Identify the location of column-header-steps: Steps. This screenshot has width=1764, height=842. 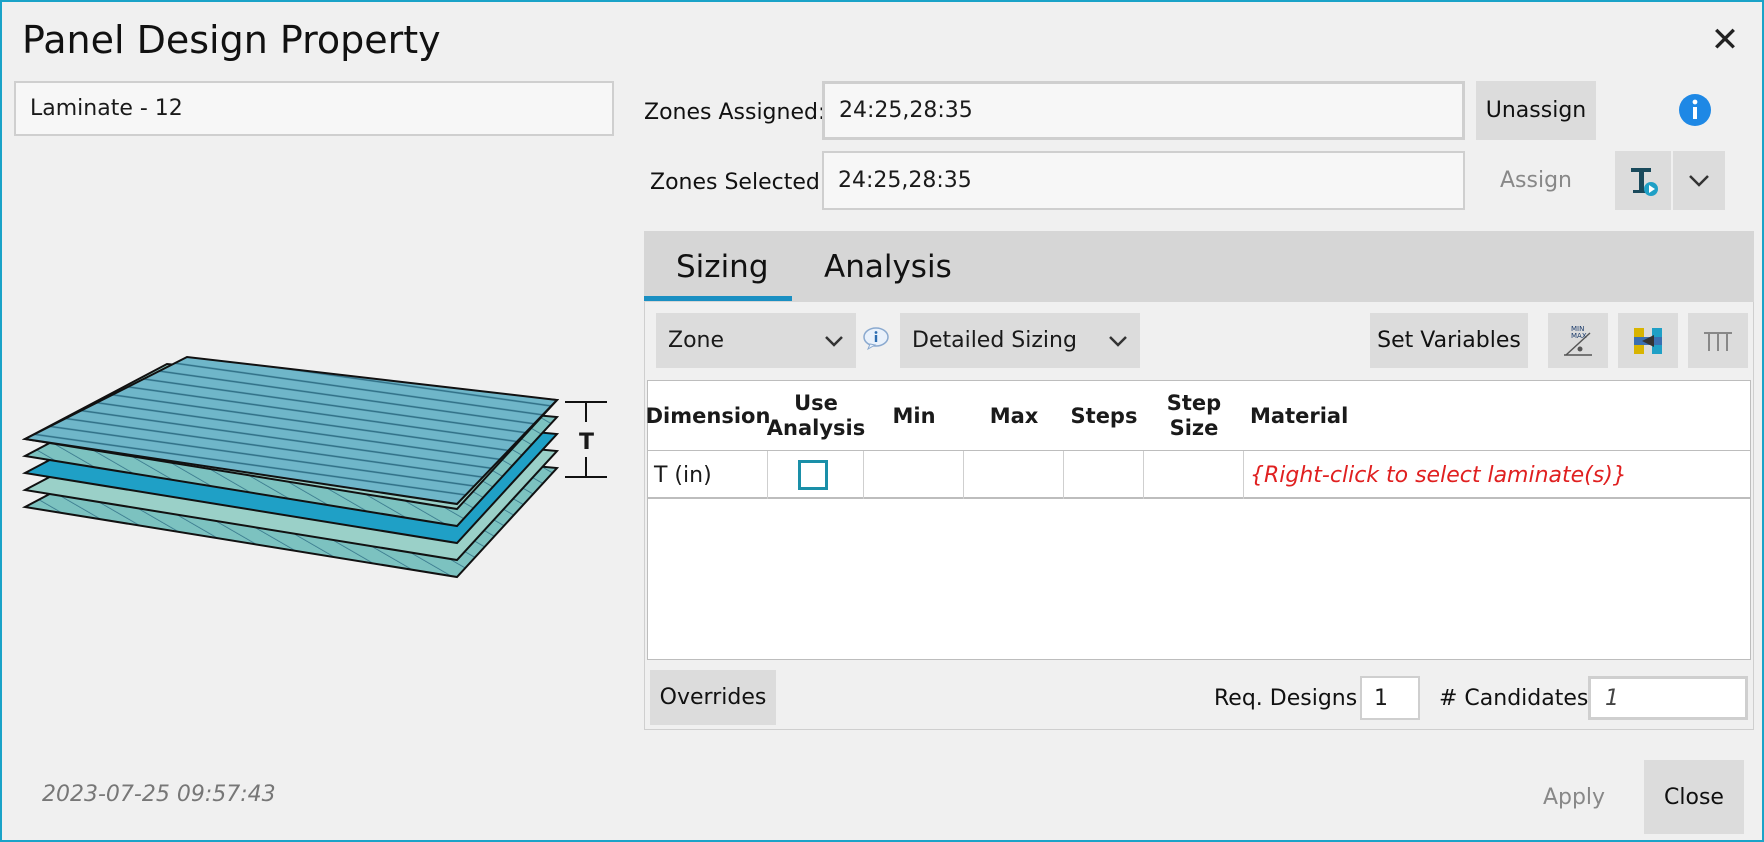
(1104, 415).